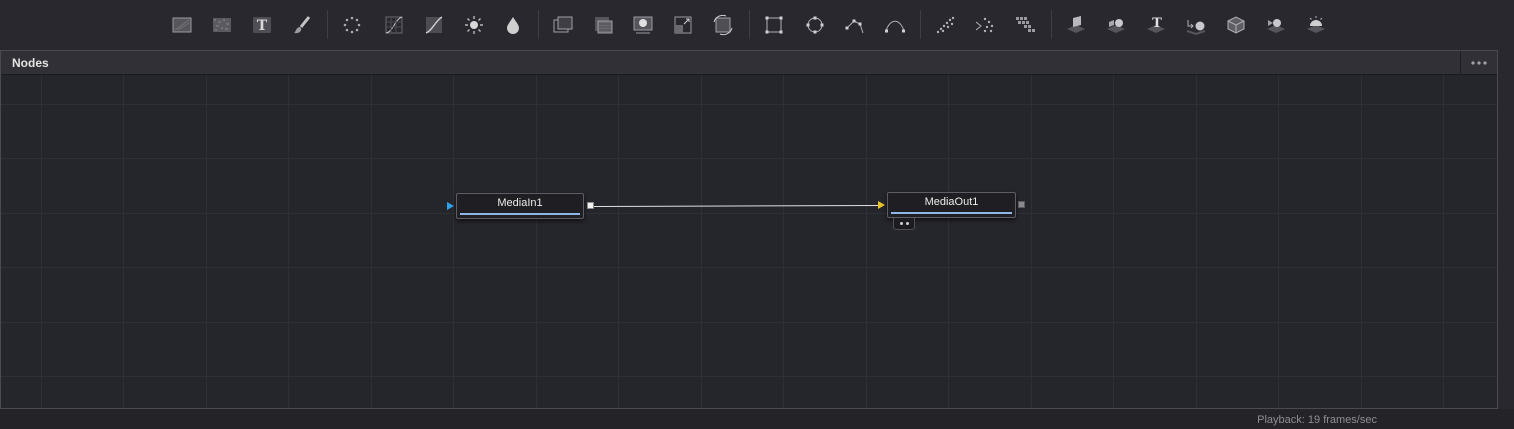 Image resolution: width=1514 pixels, height=429 pixels. I want to click on tool-shape-3d-button, so click(1116, 25).